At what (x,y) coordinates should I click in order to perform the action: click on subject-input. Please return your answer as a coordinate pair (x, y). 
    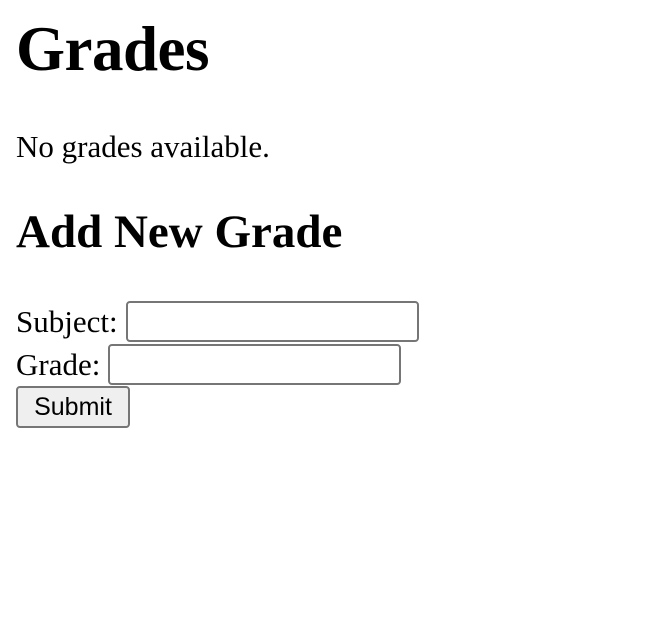
    Looking at the image, I should click on (272, 321).